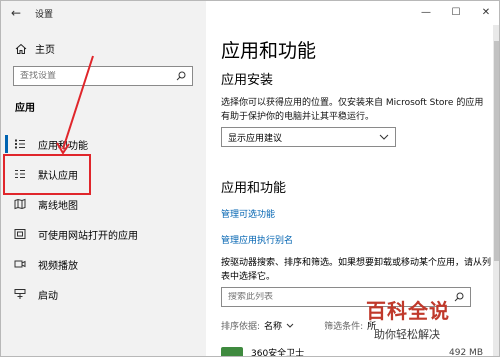  Describe the element at coordinates (103, 294) in the screenshot. I see `sidebar-item-startup: 启动` at that location.